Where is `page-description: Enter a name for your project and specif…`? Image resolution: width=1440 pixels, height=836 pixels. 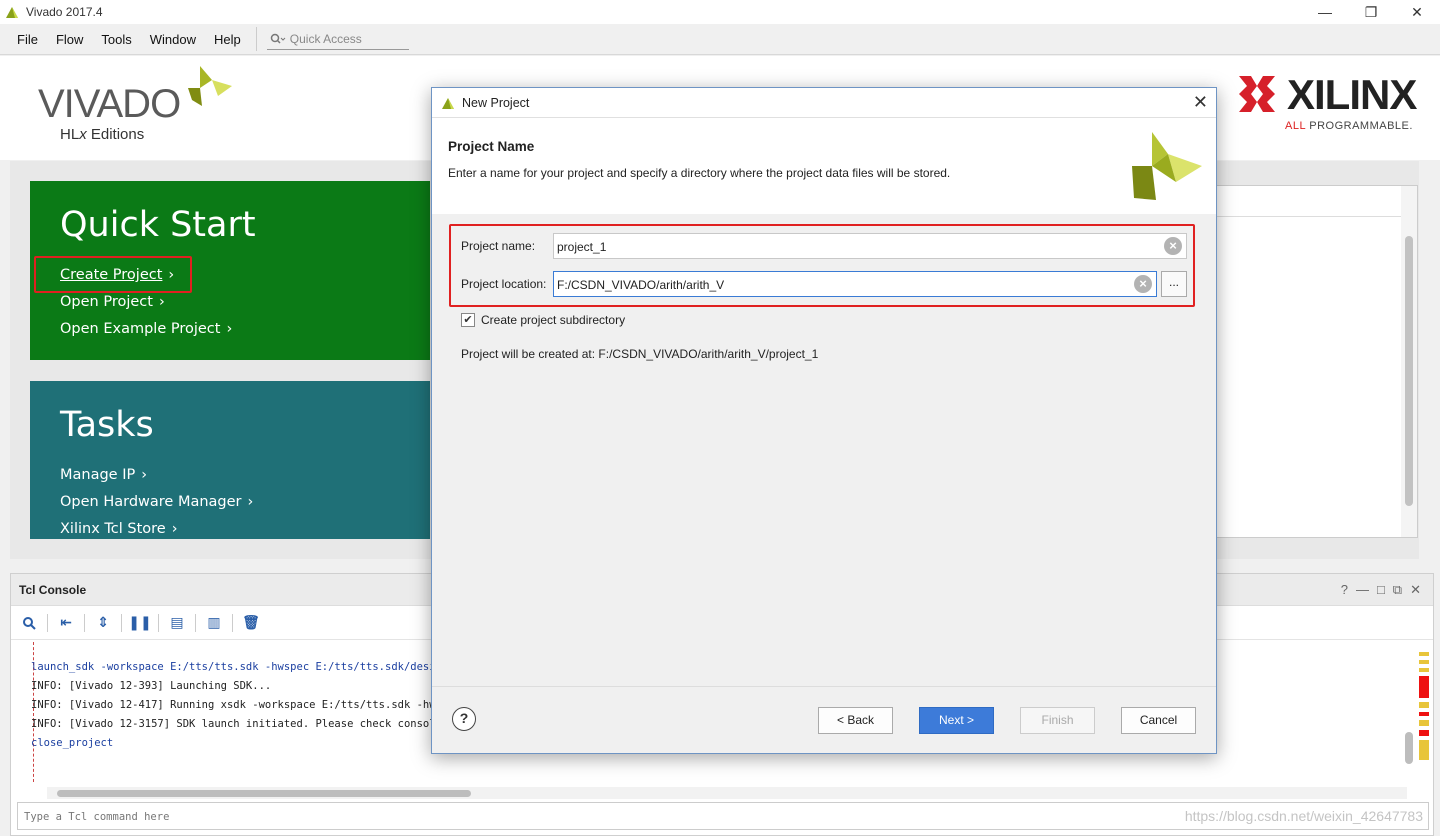 page-description: Enter a name for your project and specif… is located at coordinates (699, 173).